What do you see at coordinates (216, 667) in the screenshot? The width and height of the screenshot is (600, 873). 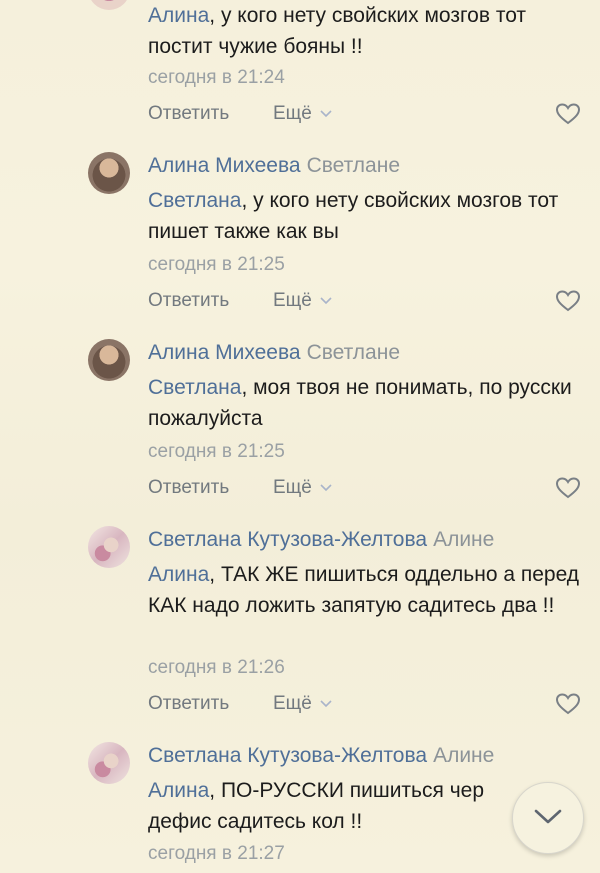 I see `comment-timestamp: сегодня в 21:26` at bounding box center [216, 667].